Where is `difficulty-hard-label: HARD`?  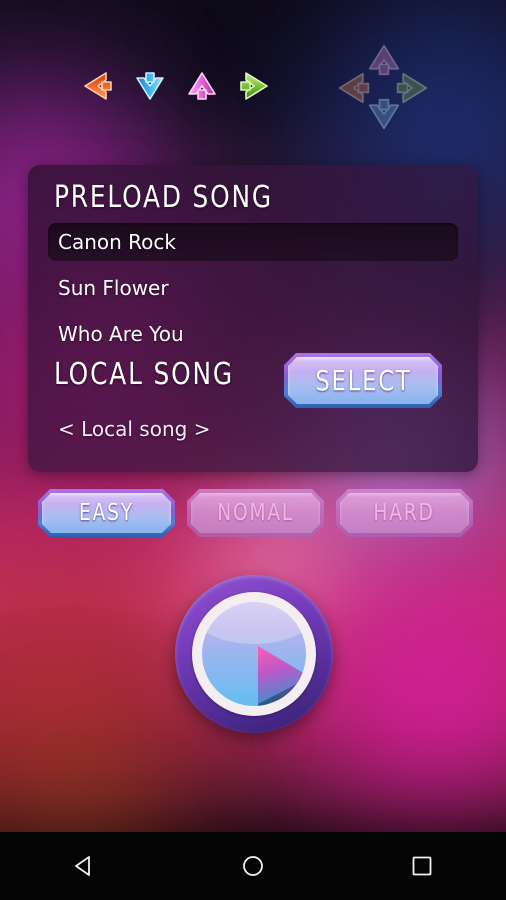 difficulty-hard-label: HARD is located at coordinates (404, 513).